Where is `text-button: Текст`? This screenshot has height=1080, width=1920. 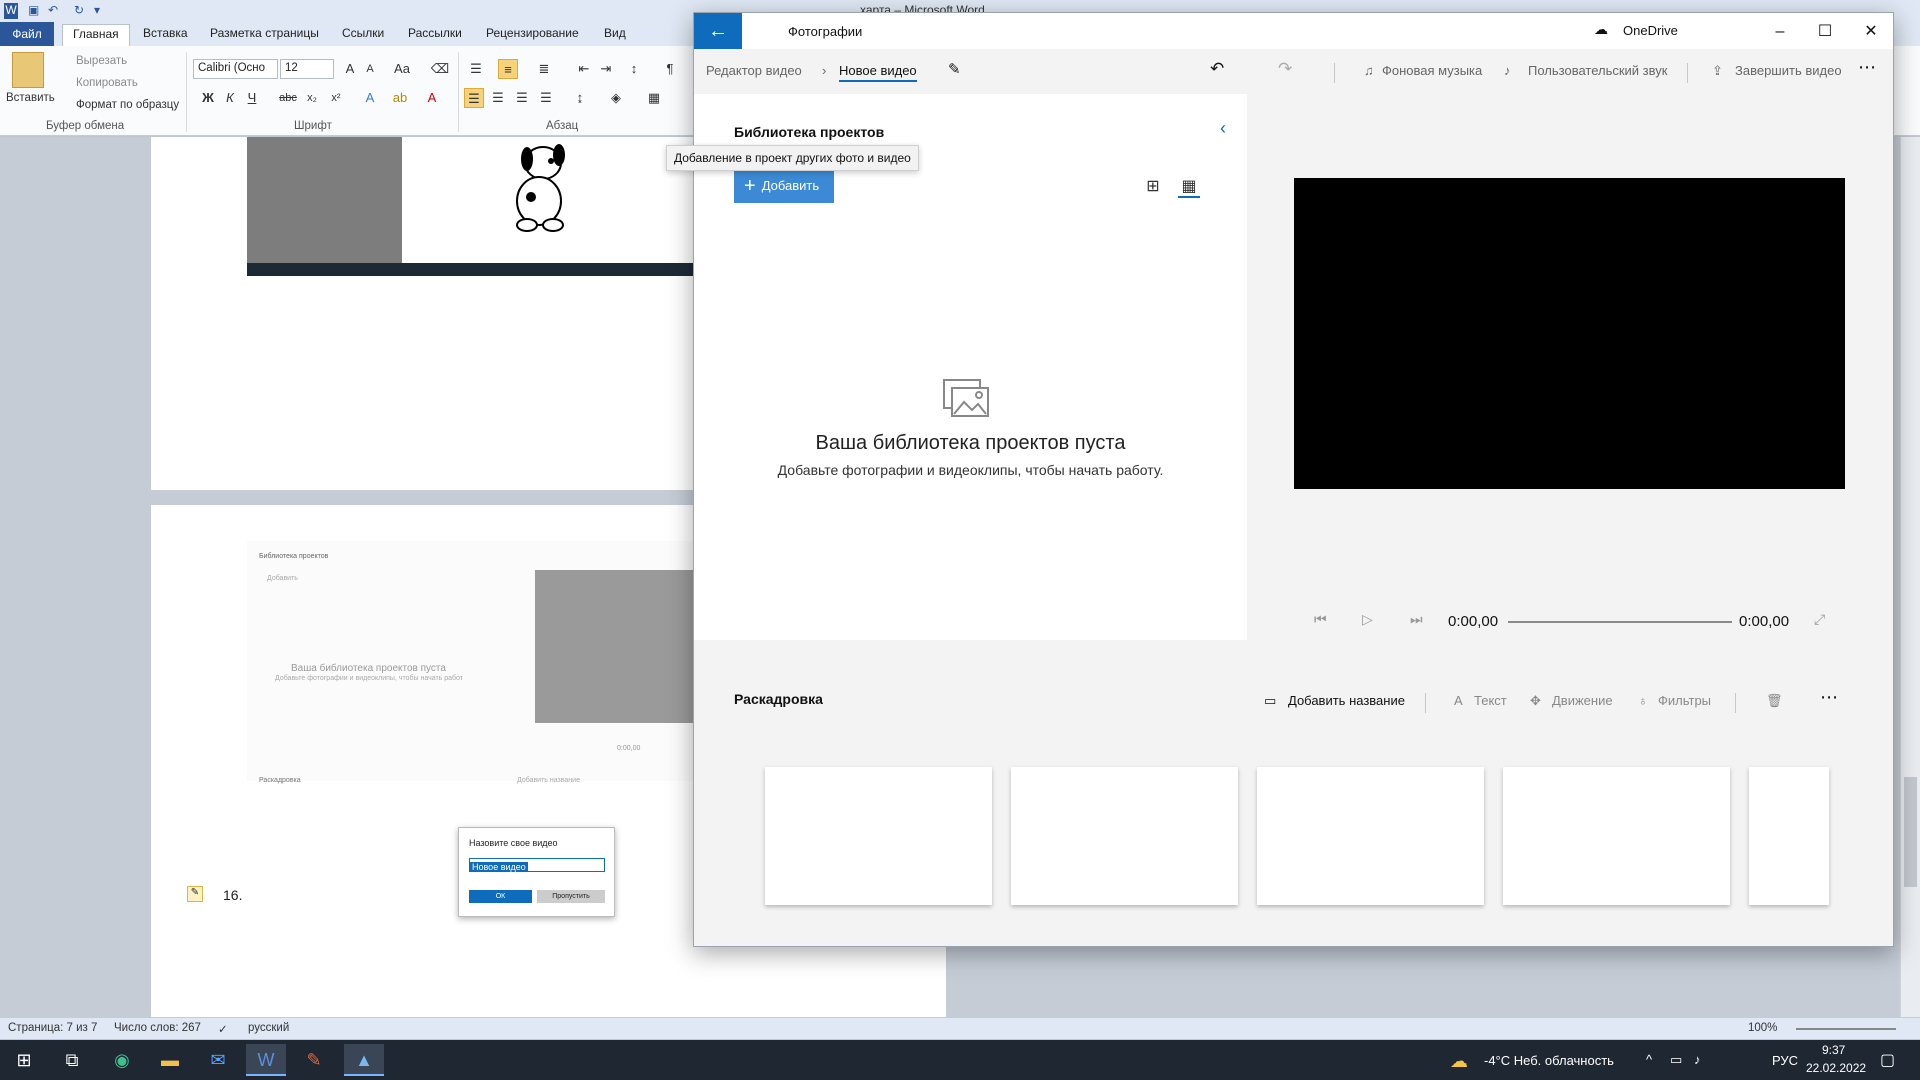 text-button: Текст is located at coordinates (1490, 700).